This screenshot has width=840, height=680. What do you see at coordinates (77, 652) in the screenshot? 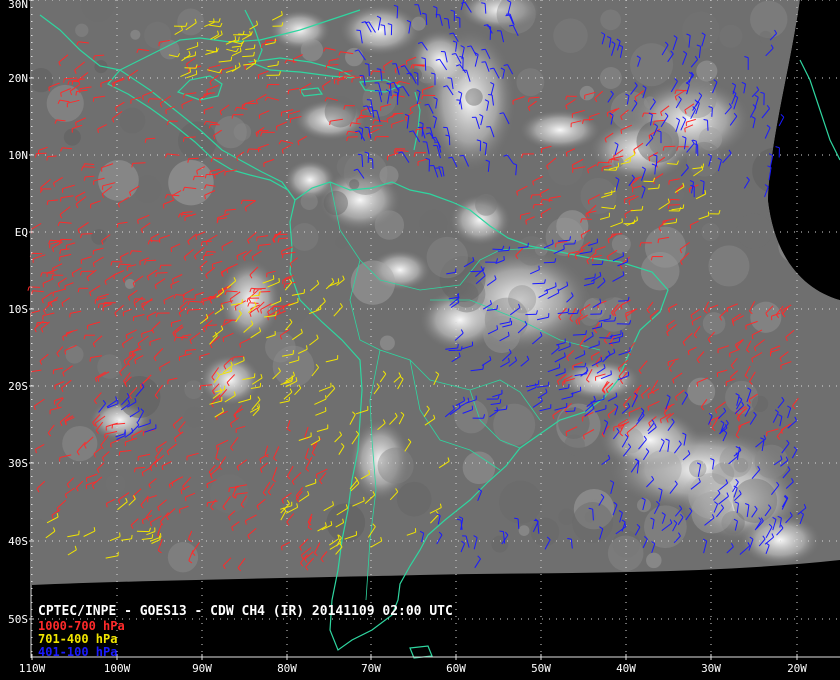
I see `legend-entry: 401-100 hPa` at bounding box center [77, 652].